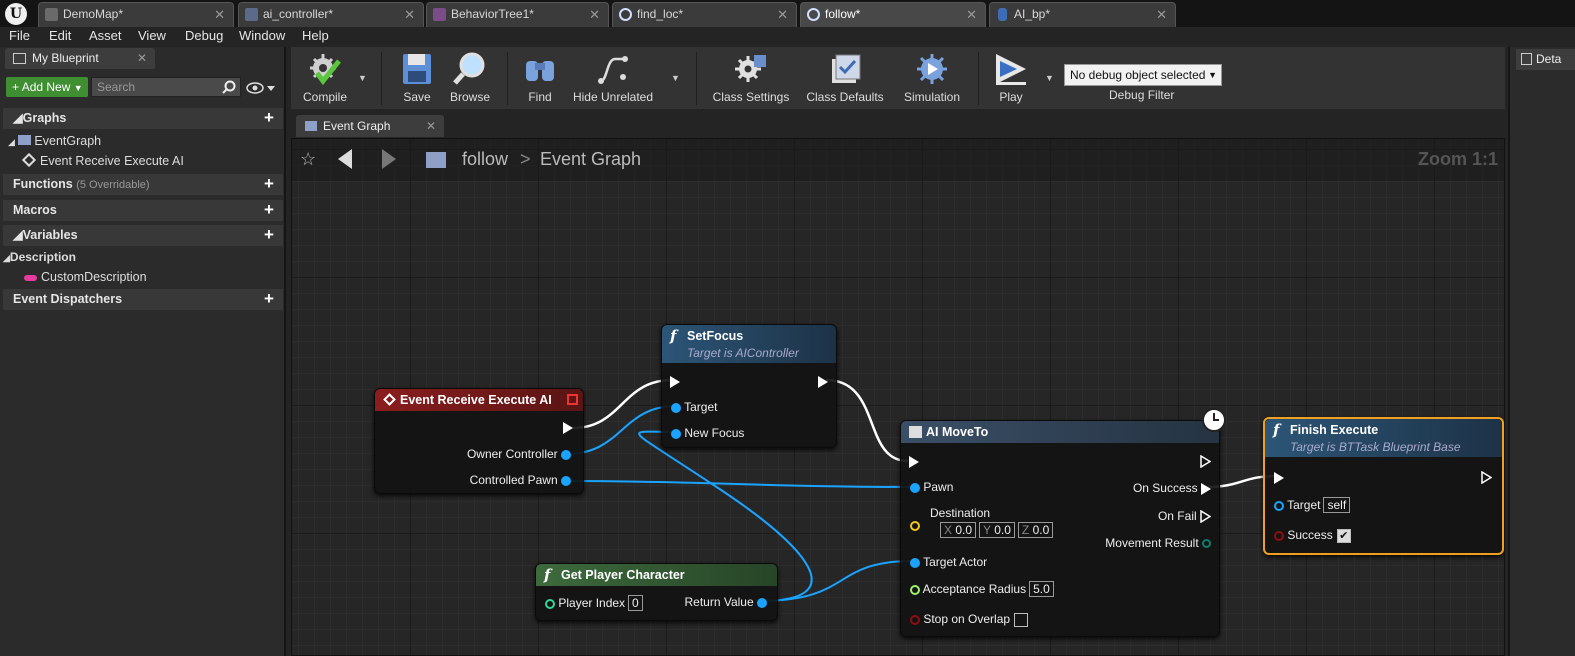 The image size is (1575, 656). Describe the element at coordinates (269, 234) in the screenshot. I see `add-variable-icon: +` at that location.